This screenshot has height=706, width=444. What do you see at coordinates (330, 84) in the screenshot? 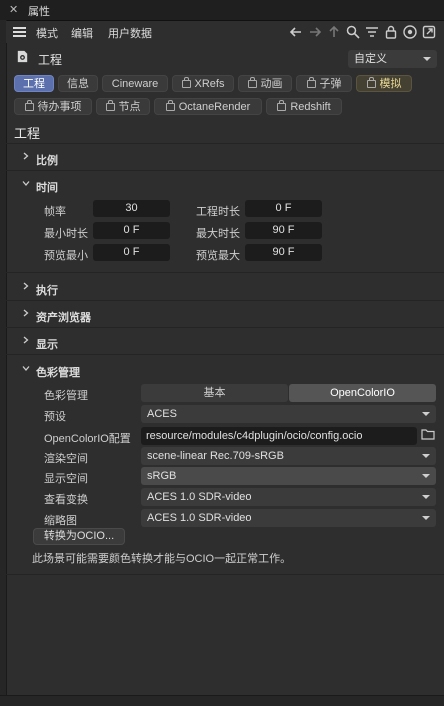
I see `tab-label: 子弹` at bounding box center [330, 84].